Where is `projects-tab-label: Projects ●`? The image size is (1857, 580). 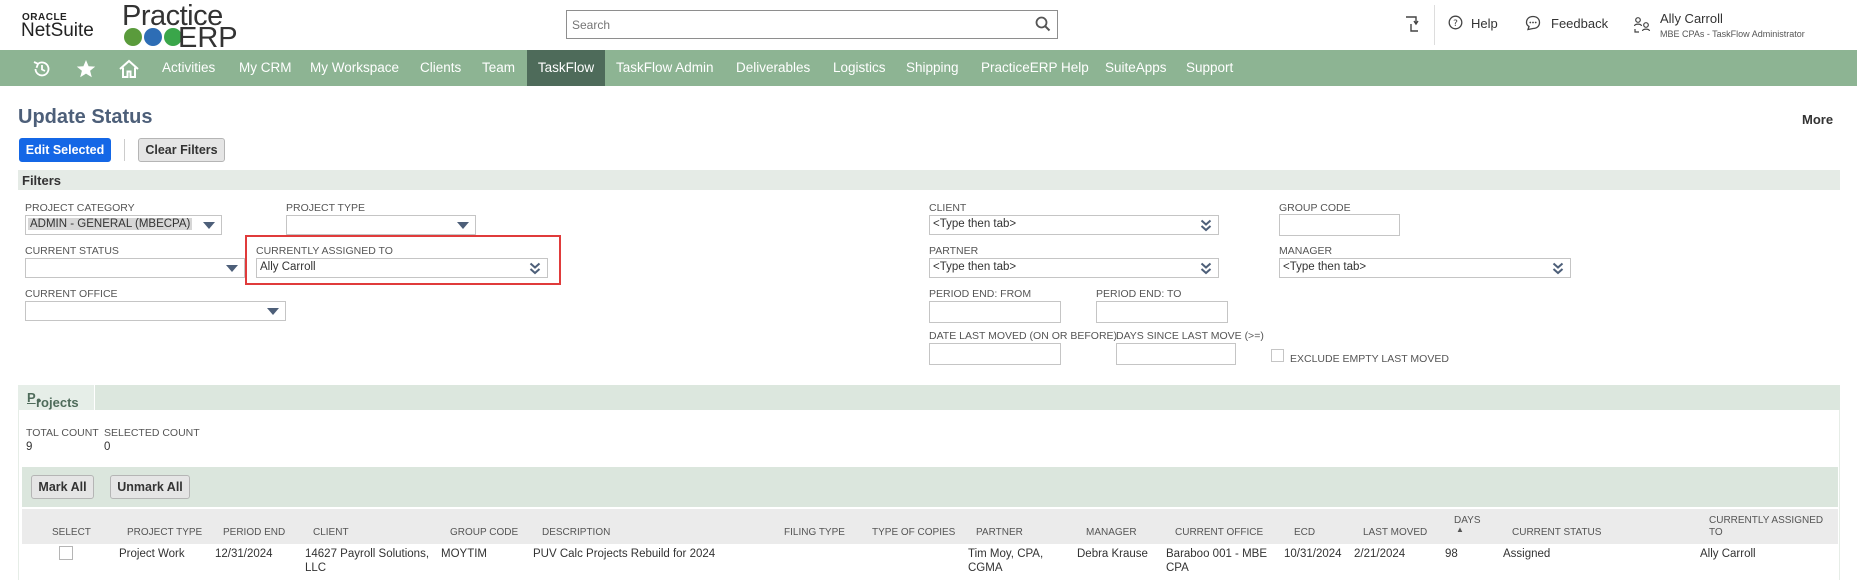 projects-tab-label: Projects ● is located at coordinates (53, 400).